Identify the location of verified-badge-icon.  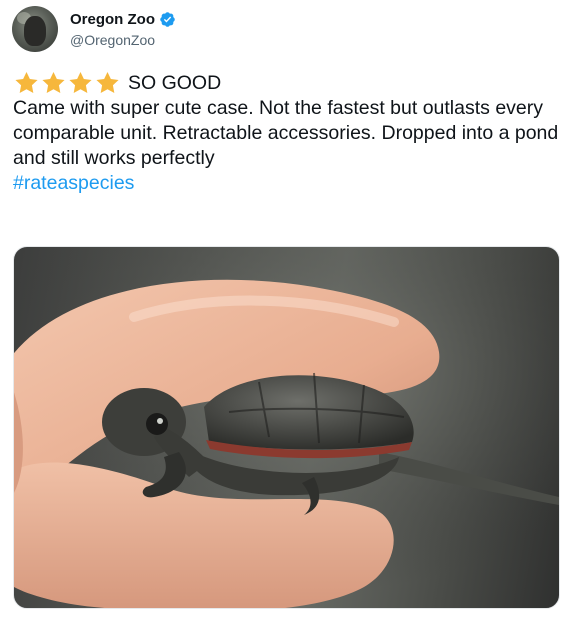
(167, 19).